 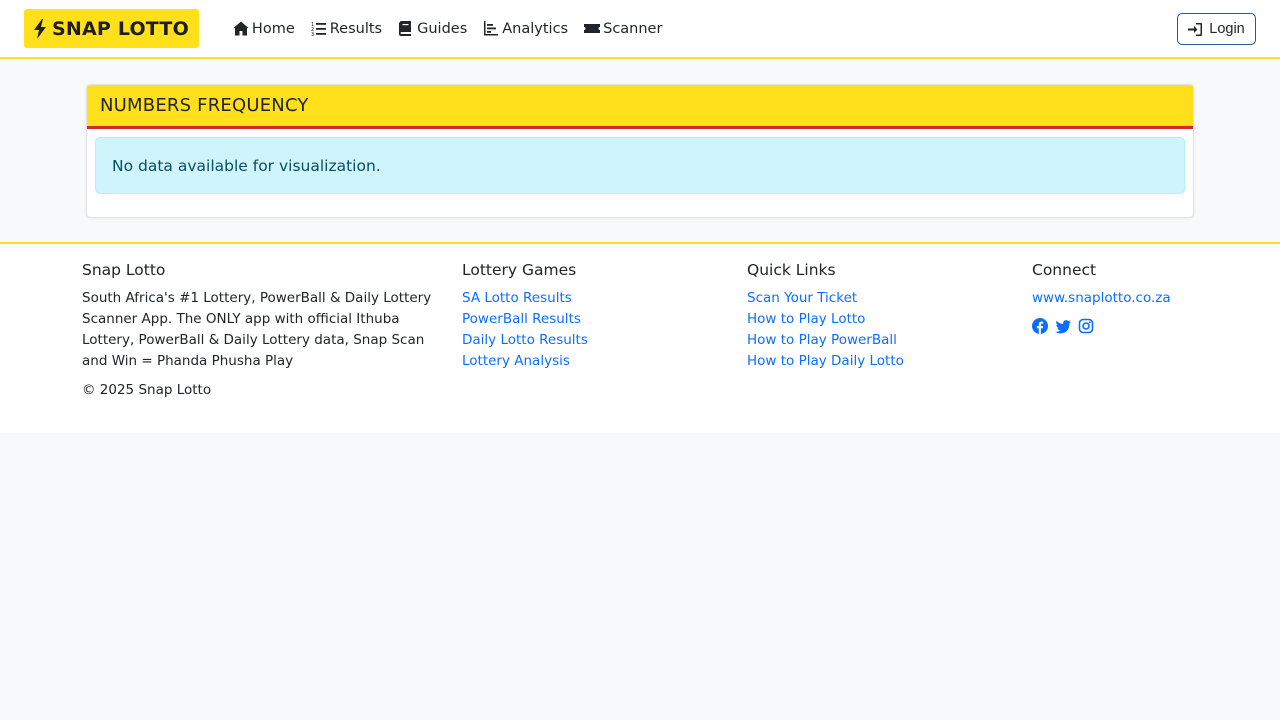 What do you see at coordinates (1063, 326) in the screenshot?
I see `twitter-icon` at bounding box center [1063, 326].